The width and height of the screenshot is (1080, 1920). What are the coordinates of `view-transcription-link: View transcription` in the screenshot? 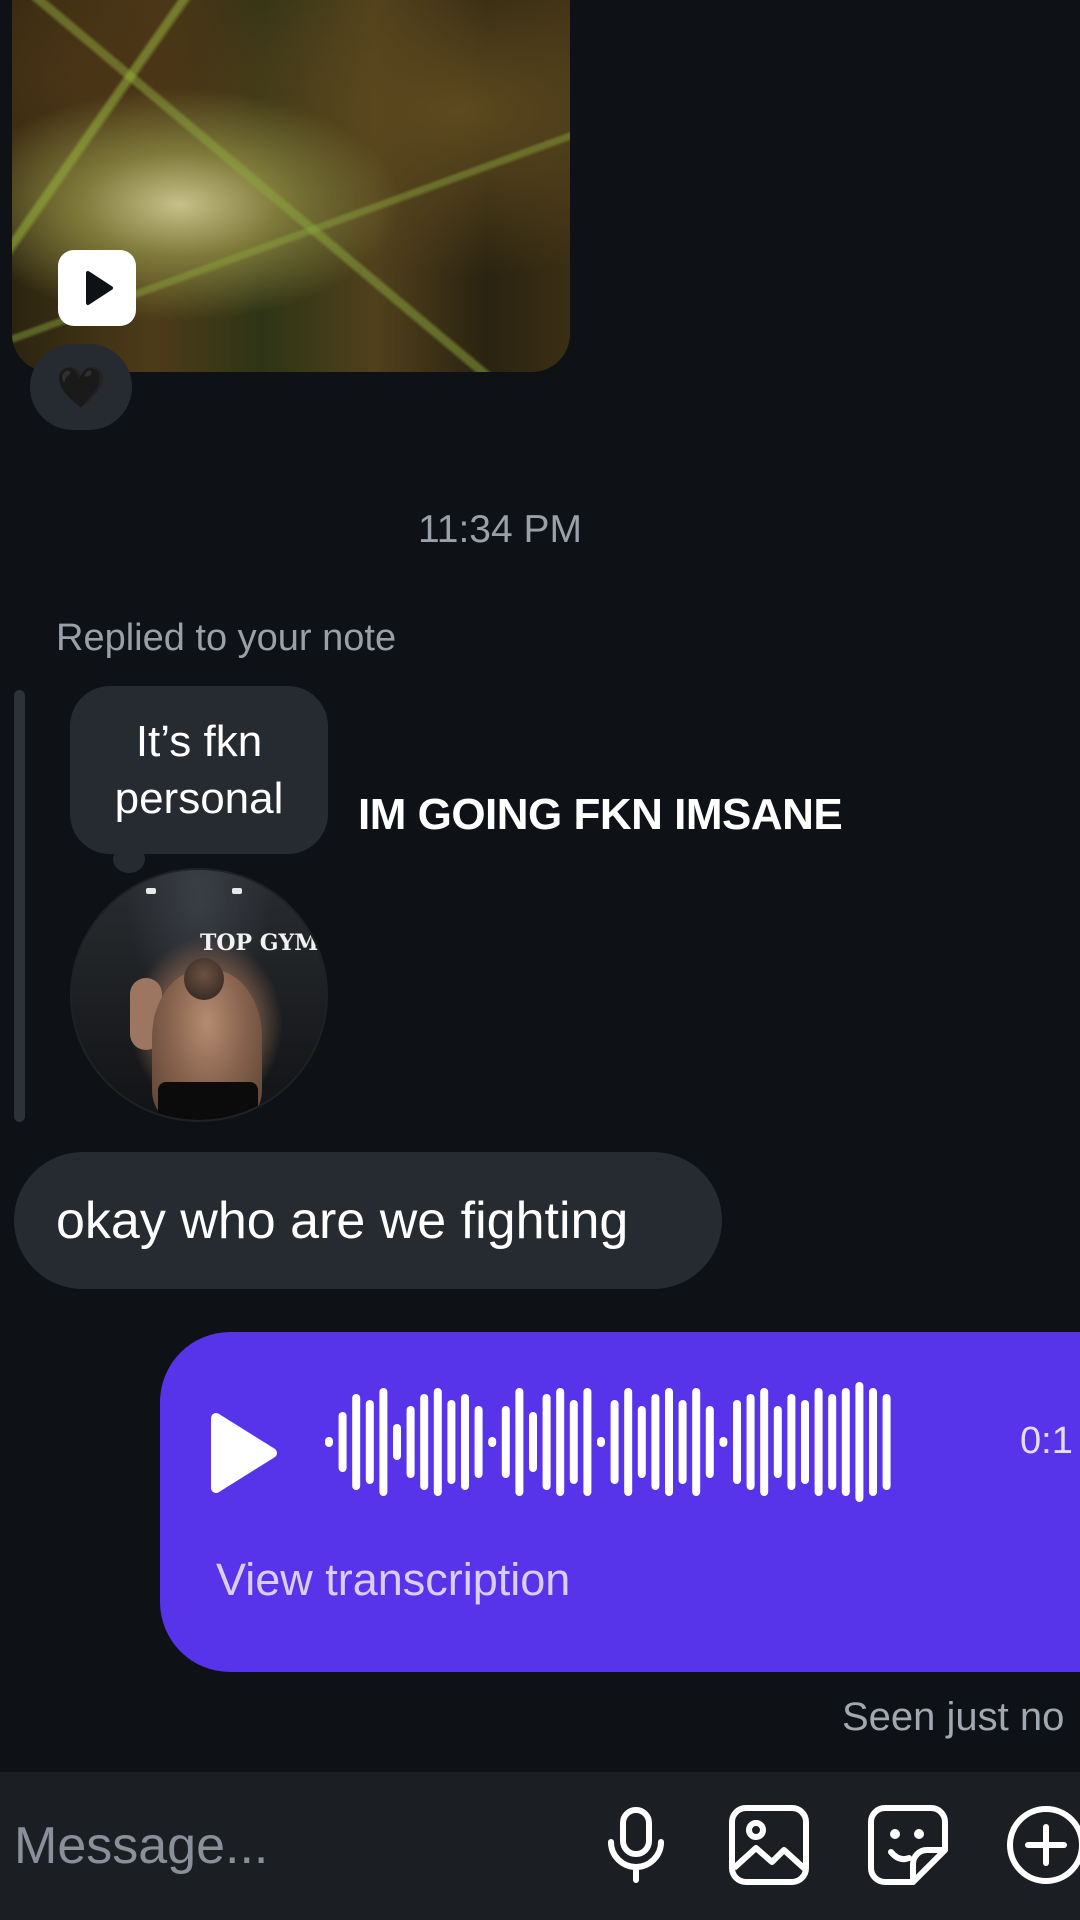 It's located at (393, 1580).